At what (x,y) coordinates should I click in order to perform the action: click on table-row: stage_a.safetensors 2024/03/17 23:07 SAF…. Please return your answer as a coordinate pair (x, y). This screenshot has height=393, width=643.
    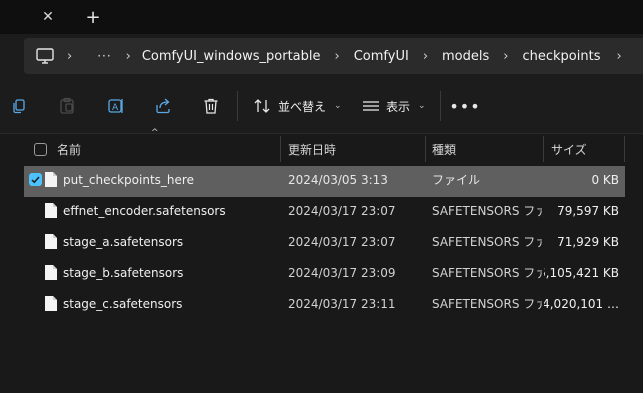
    Looking at the image, I should click on (324, 243).